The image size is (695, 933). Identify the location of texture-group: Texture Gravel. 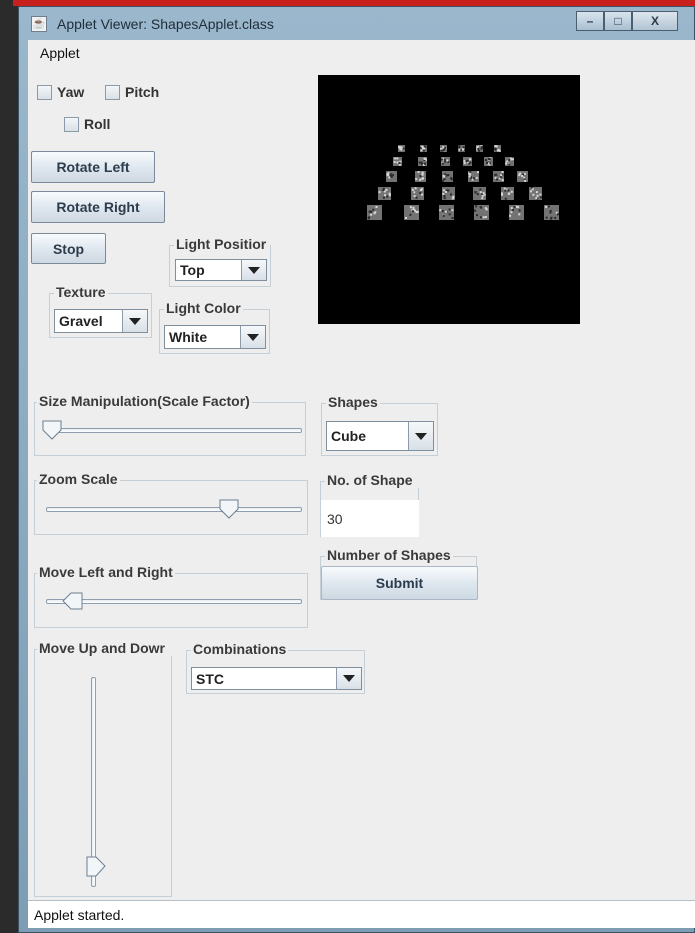
(100, 311).